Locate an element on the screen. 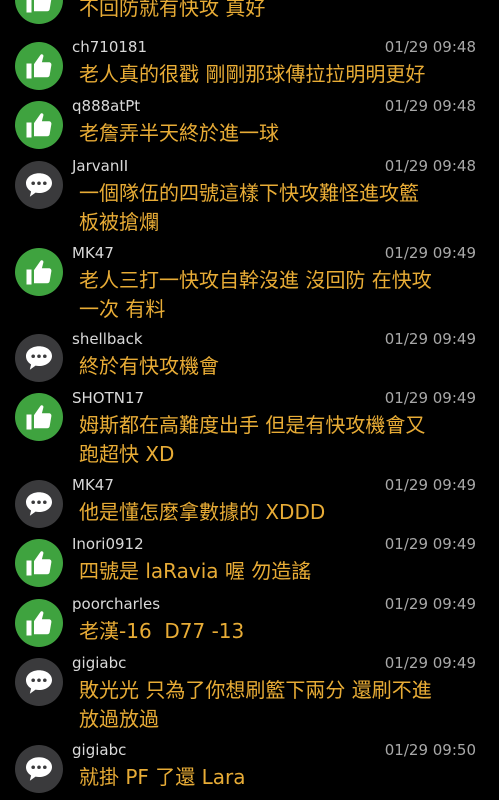  comment-text: 四號是 laRavia 喔 勿造謠 is located at coordinates (195, 571).